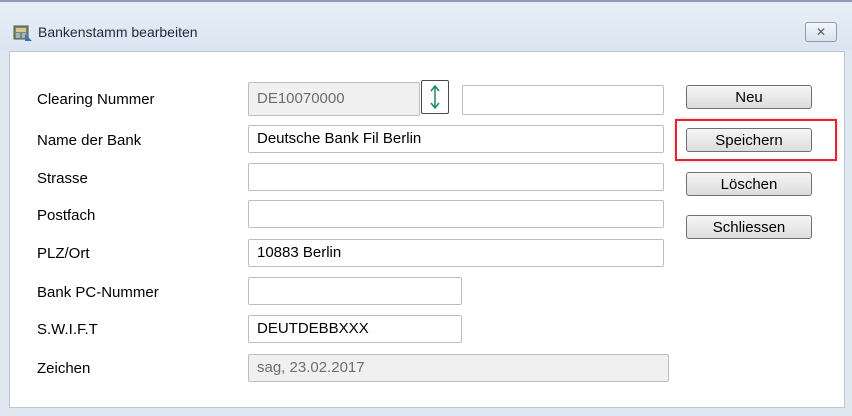  Describe the element at coordinates (749, 97) in the screenshot. I see `new-button: Neu` at that location.